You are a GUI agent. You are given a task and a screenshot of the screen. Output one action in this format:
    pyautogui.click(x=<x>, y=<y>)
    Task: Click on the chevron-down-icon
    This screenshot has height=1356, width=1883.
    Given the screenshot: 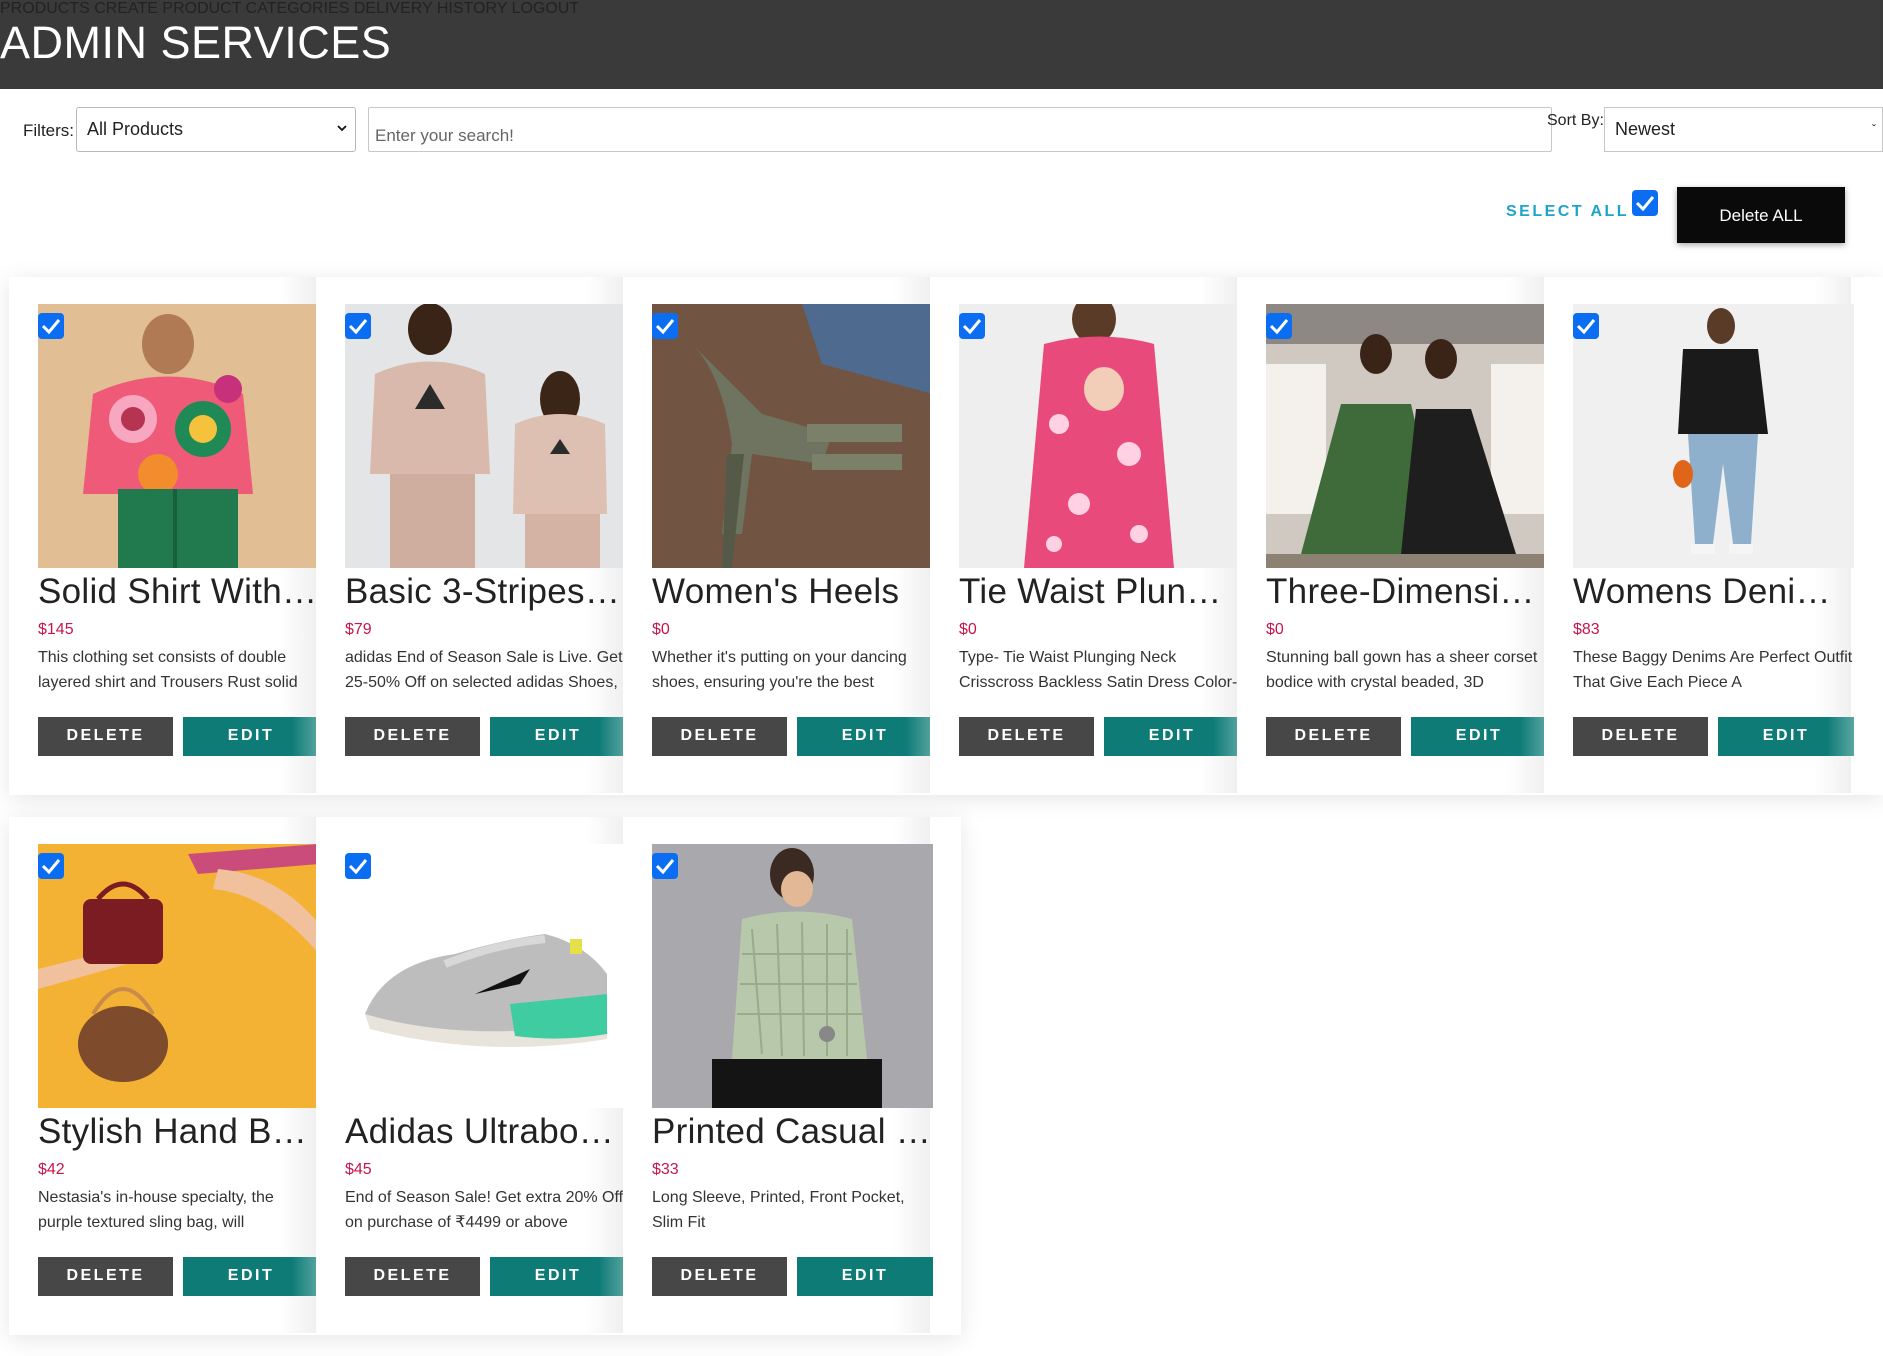 What is the action you would take?
    pyautogui.click(x=342, y=128)
    